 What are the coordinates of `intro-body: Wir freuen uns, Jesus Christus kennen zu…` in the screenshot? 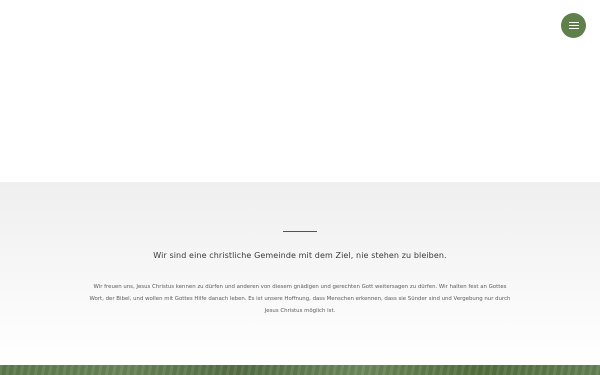 It's located at (300, 299).